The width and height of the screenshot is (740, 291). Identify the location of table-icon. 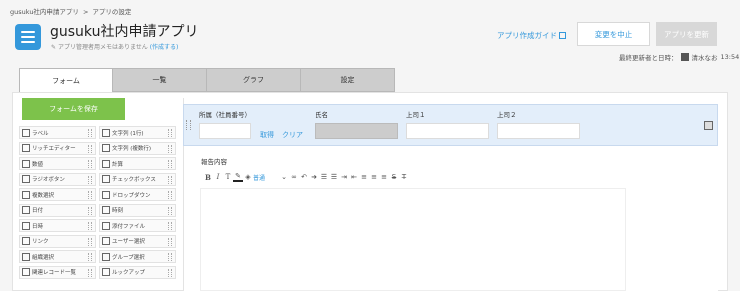
(708, 125).